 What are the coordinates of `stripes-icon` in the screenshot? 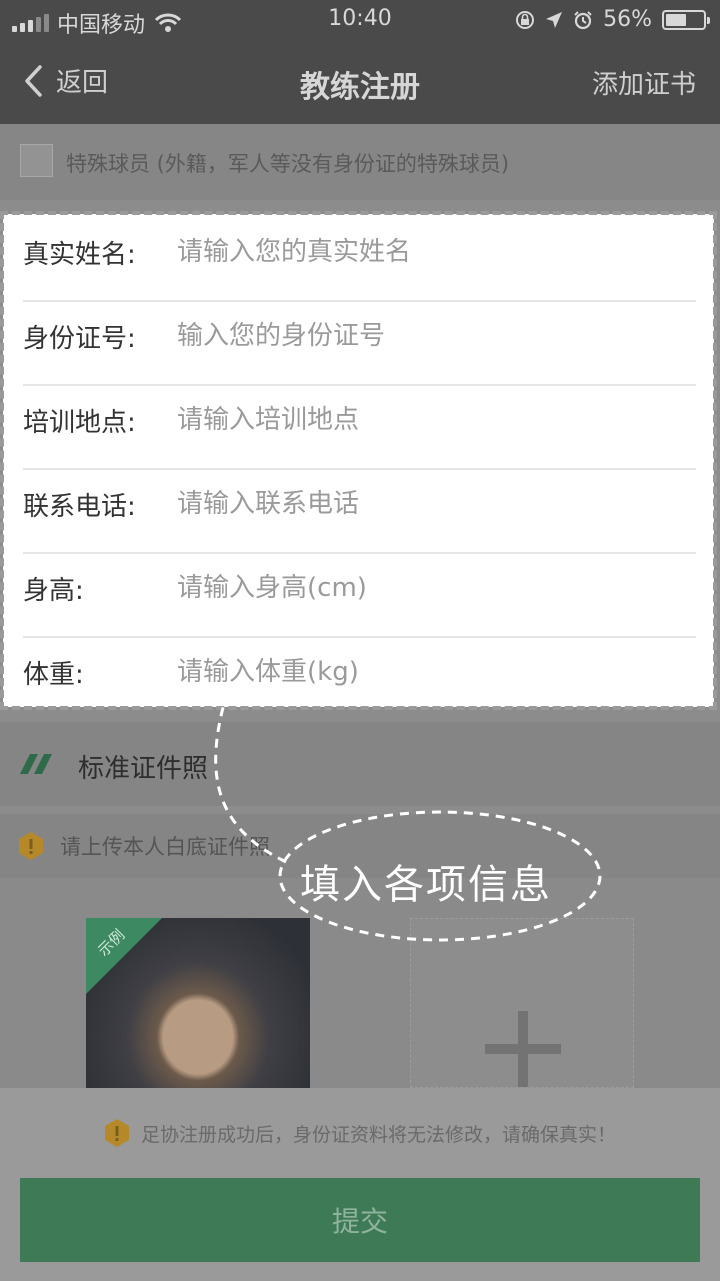 It's located at (36, 764).